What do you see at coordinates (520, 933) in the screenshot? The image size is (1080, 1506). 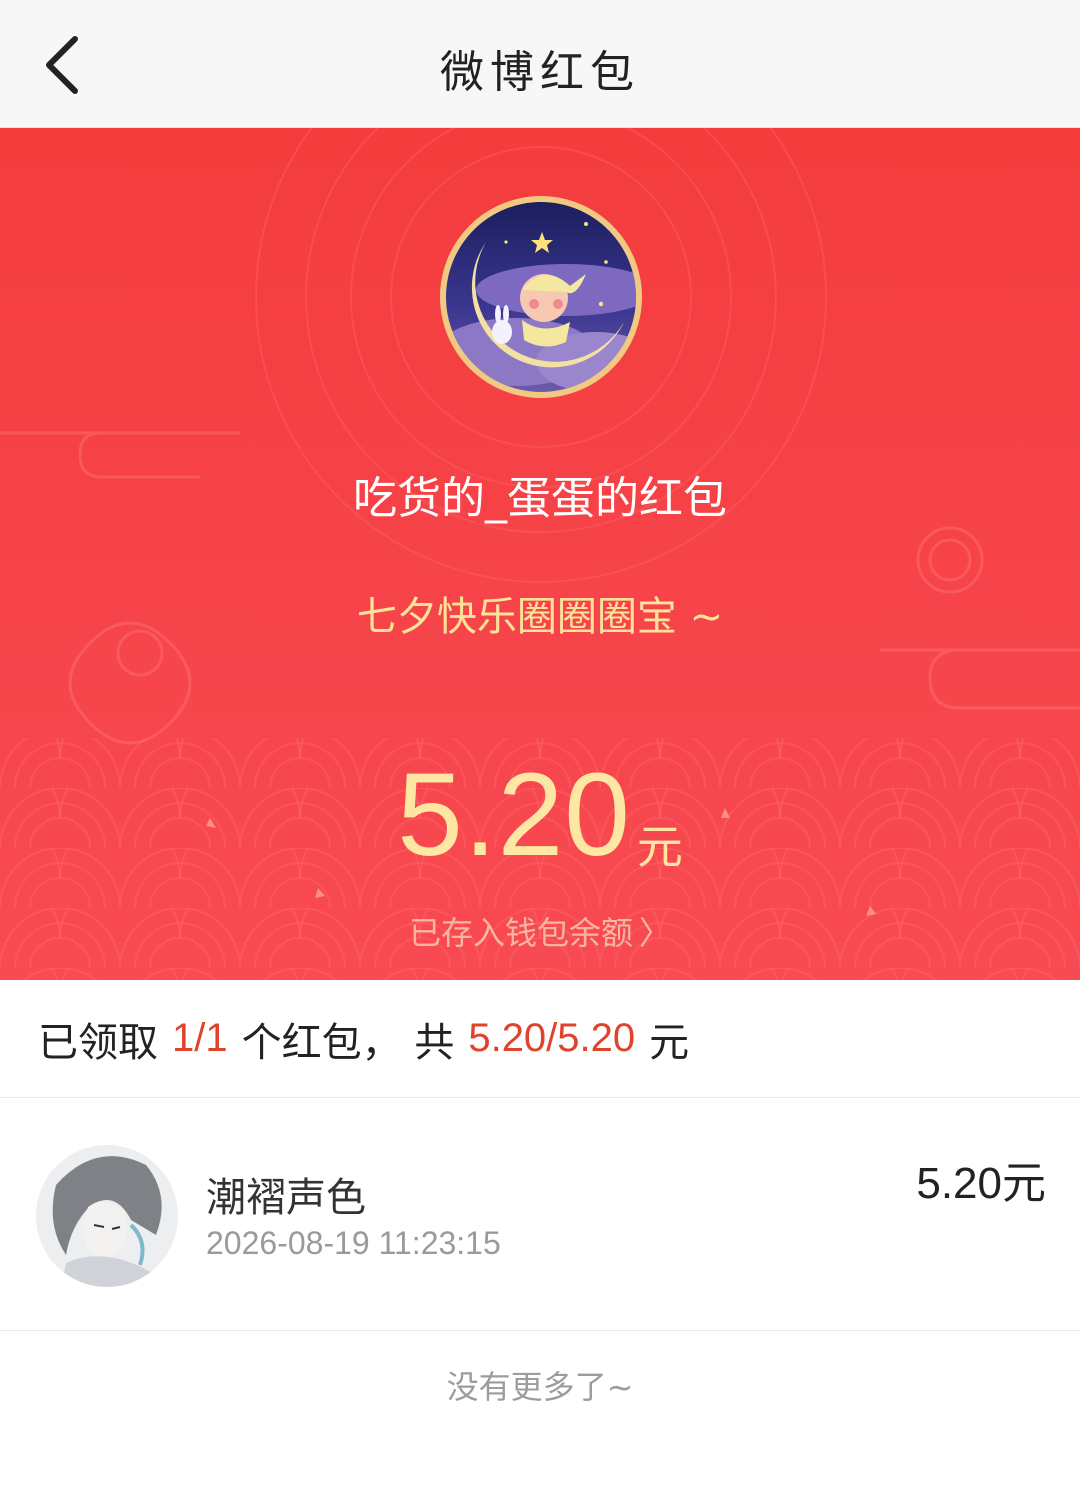 I see `wallet-link-label: 已存入钱包余额` at bounding box center [520, 933].